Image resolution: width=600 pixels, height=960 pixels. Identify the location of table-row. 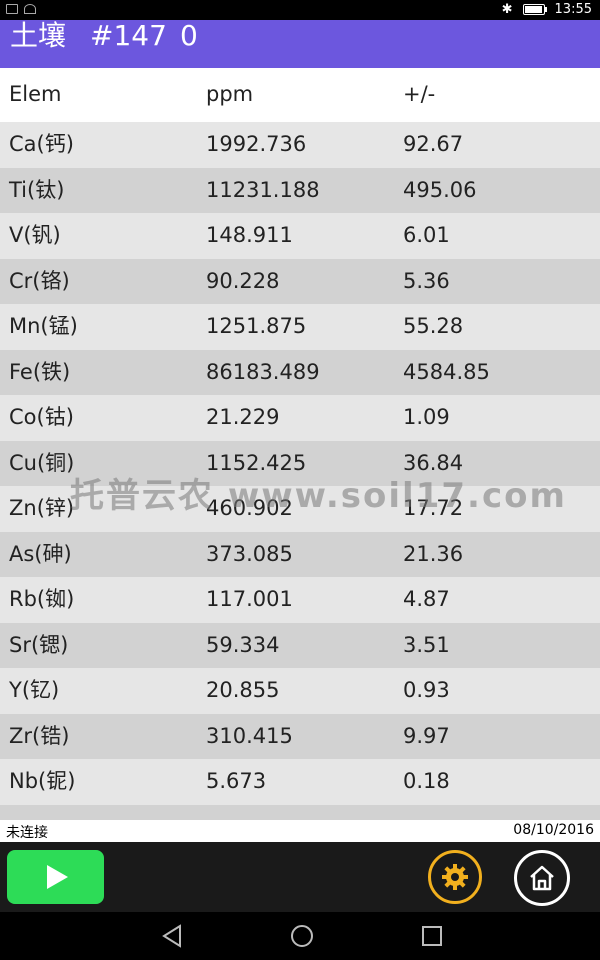
(300, 812).